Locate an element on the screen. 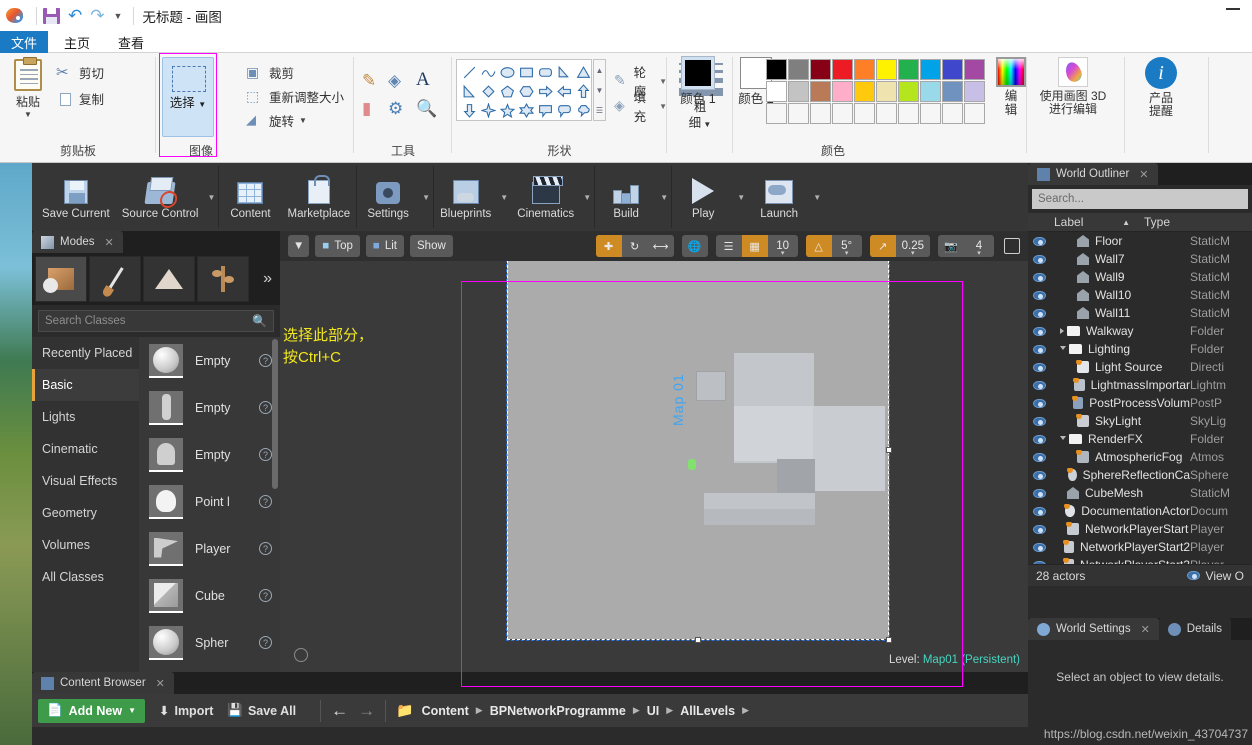 The image size is (1252, 745). shapes-gallery is located at coordinates (524, 90).